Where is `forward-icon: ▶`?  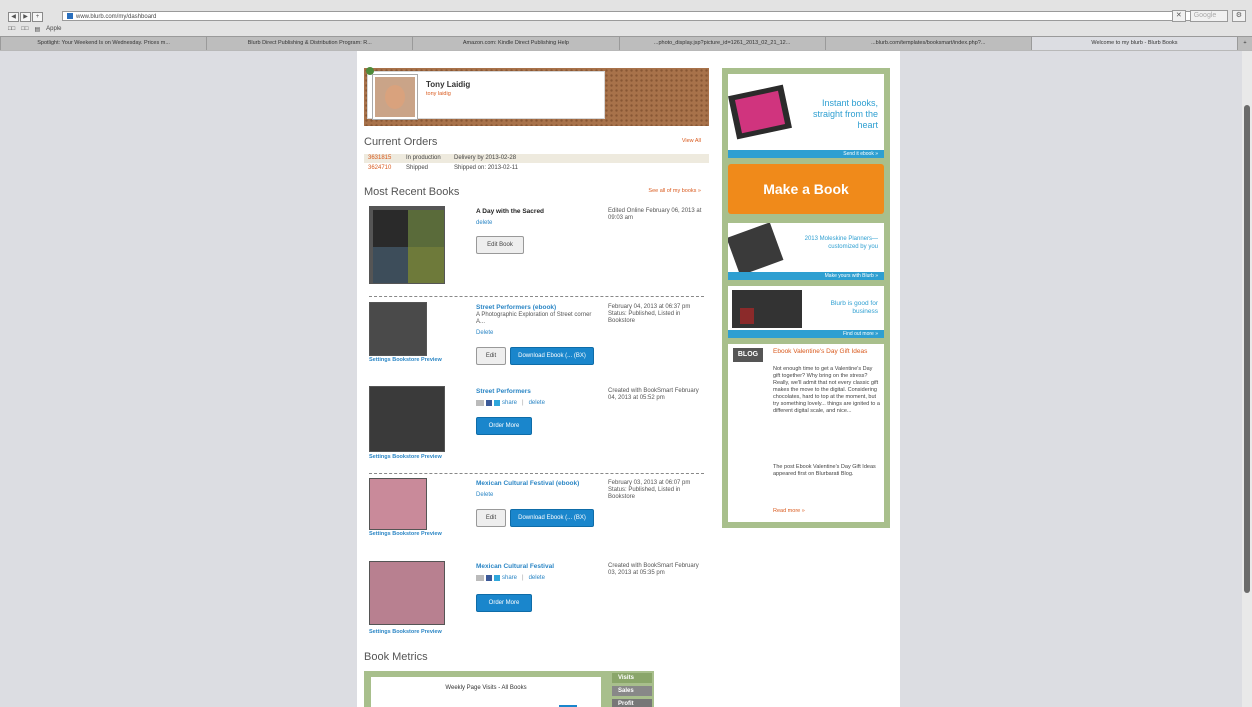
forward-icon: ▶ is located at coordinates (25, 17).